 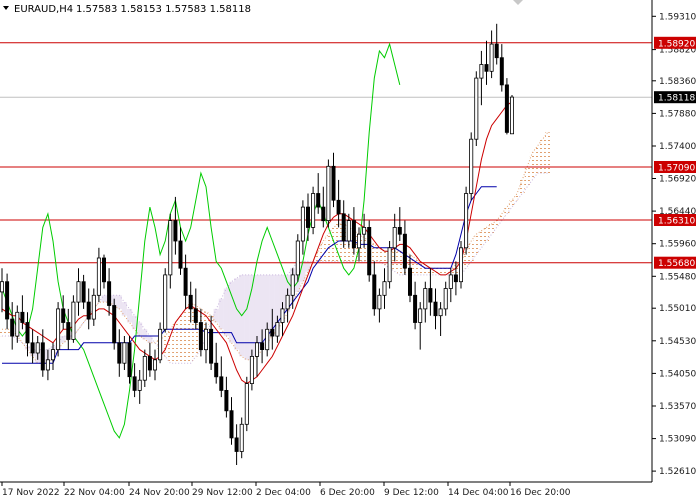 I want to click on level-price-label: 1.58920, so click(x=676, y=44).